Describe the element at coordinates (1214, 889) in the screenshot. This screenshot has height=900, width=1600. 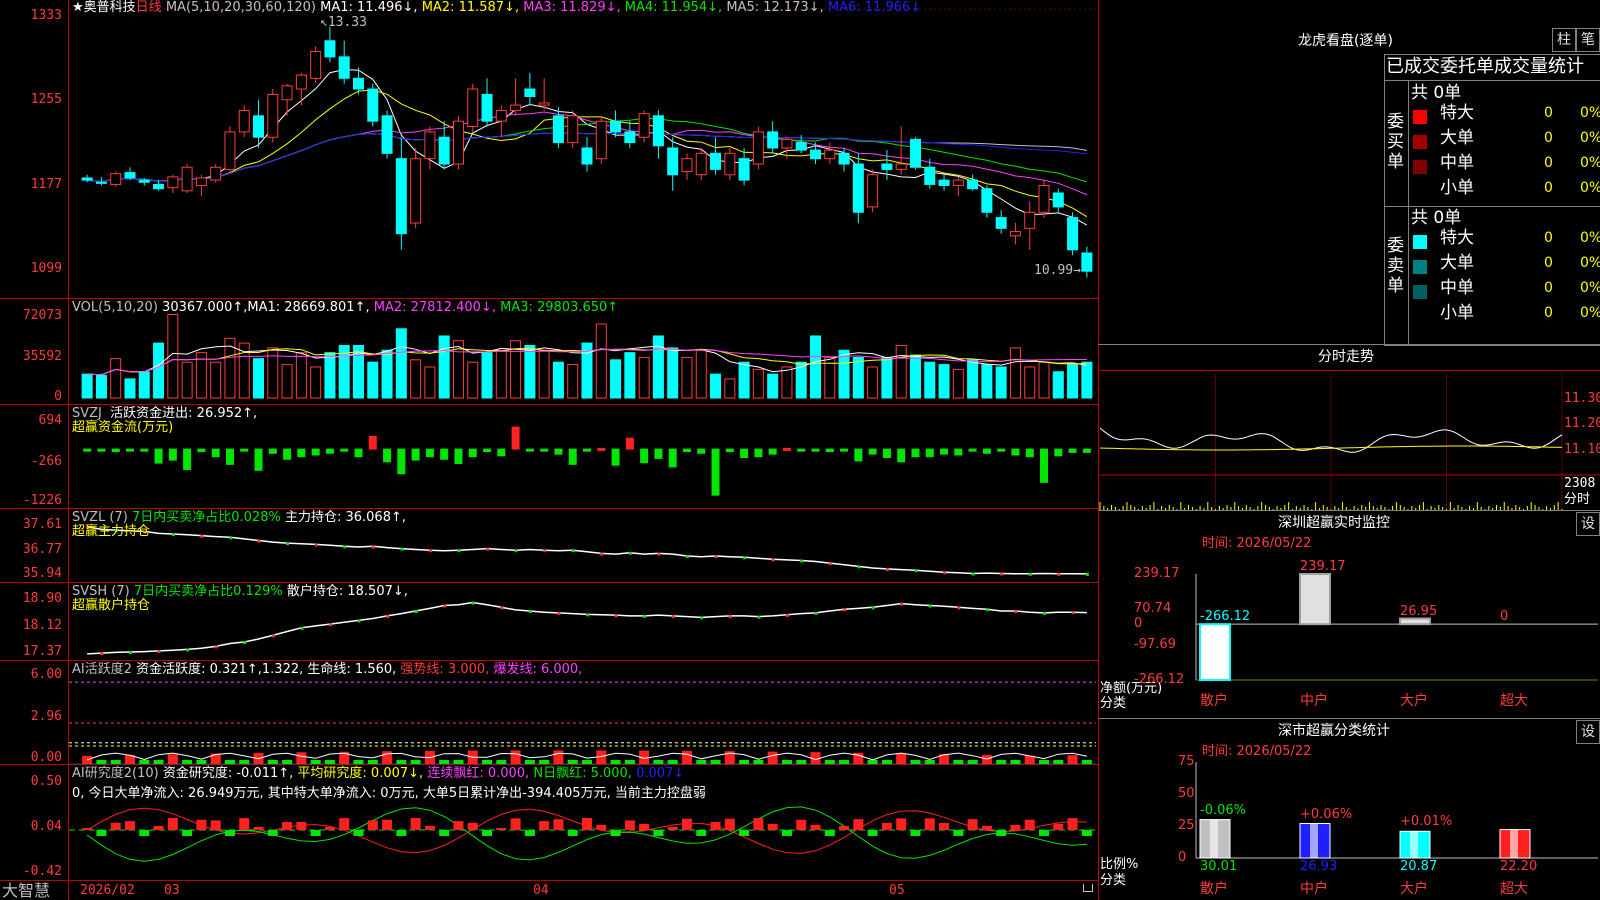
I see `sz-class-bar-label: 散户` at that location.